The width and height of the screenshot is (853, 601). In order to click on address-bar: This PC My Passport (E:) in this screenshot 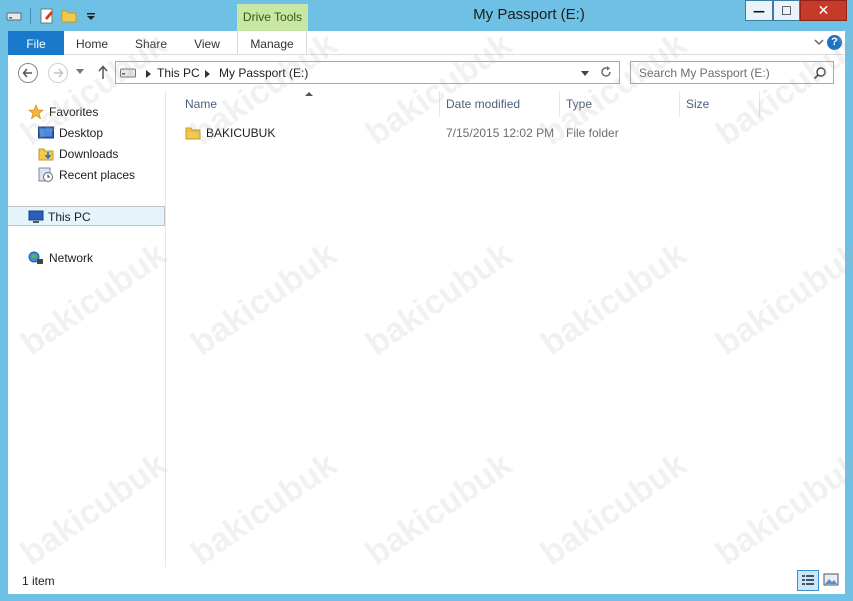, I will do `click(367, 72)`.